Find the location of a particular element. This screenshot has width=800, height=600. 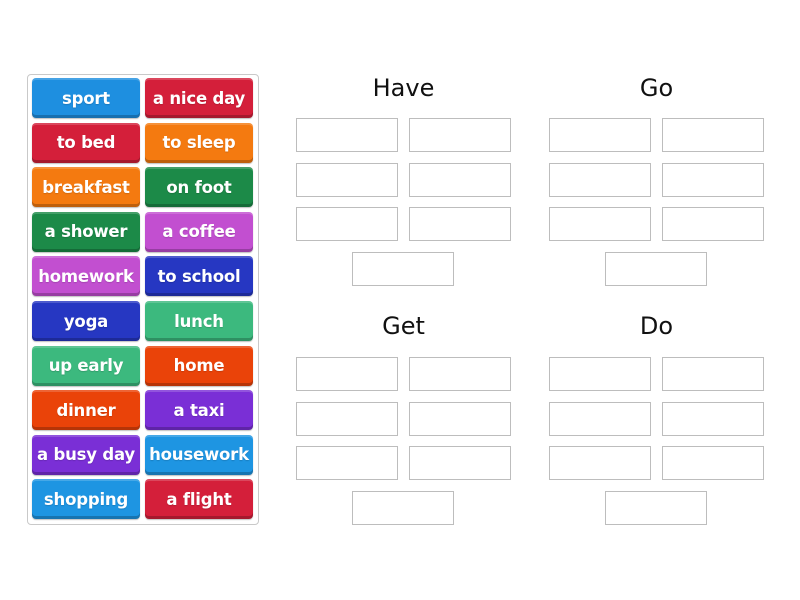

word-tile: a shower is located at coordinates (86, 231).